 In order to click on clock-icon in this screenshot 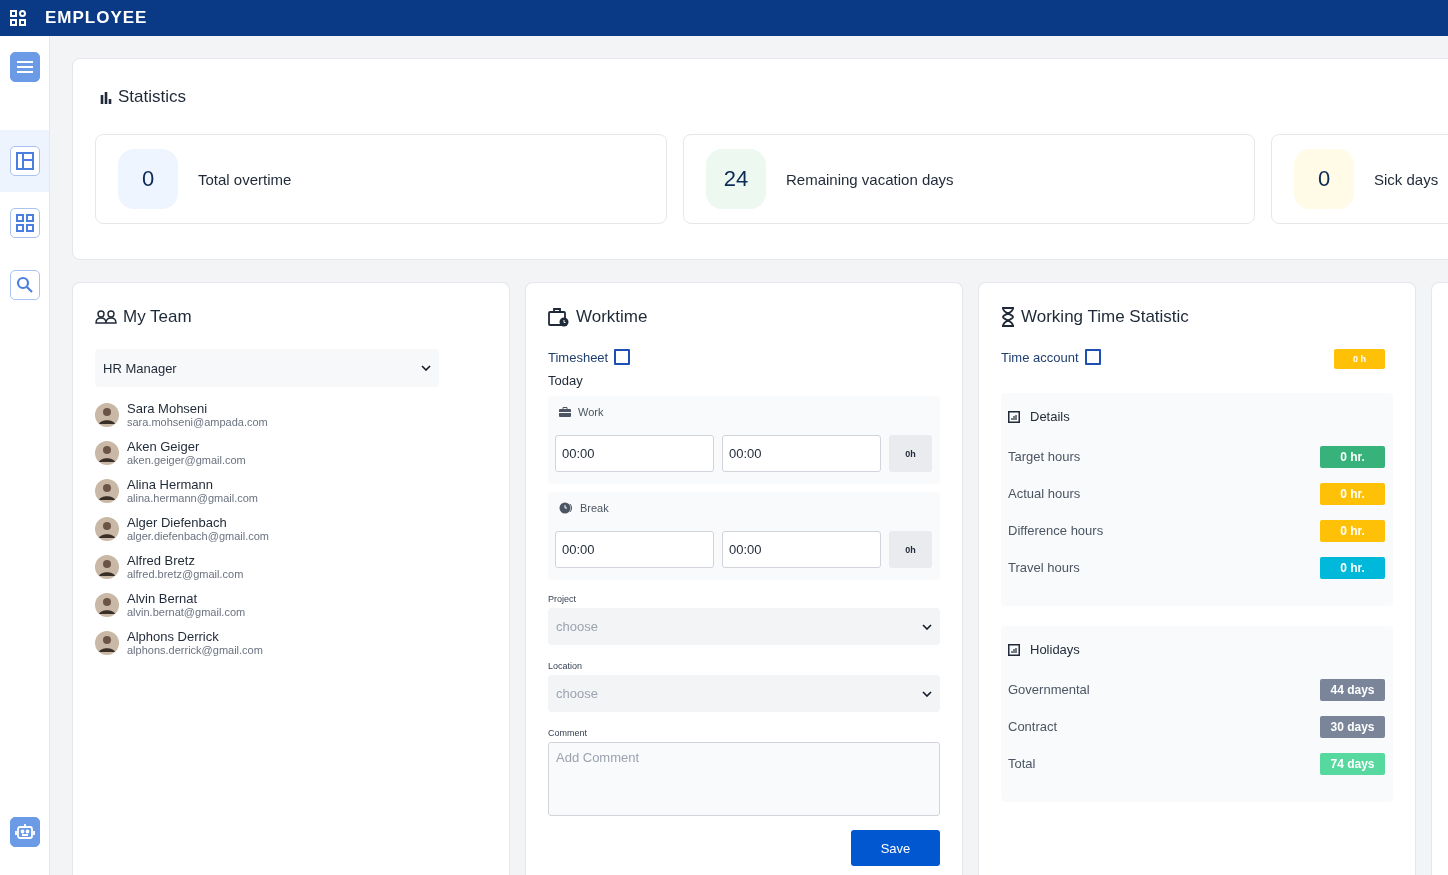, I will do `click(566, 508)`.